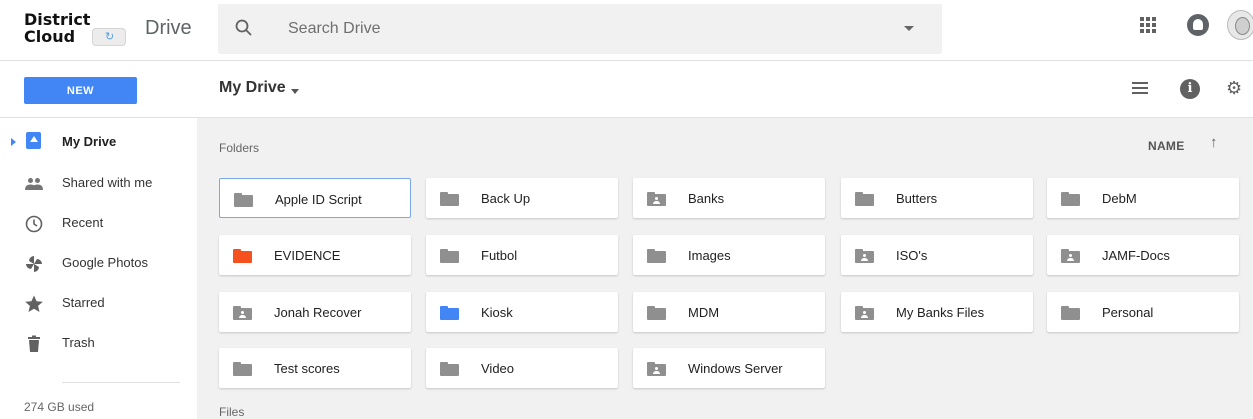 Image resolution: width=1253 pixels, height=419 pixels. I want to click on location-title: My Drive, so click(252, 88).